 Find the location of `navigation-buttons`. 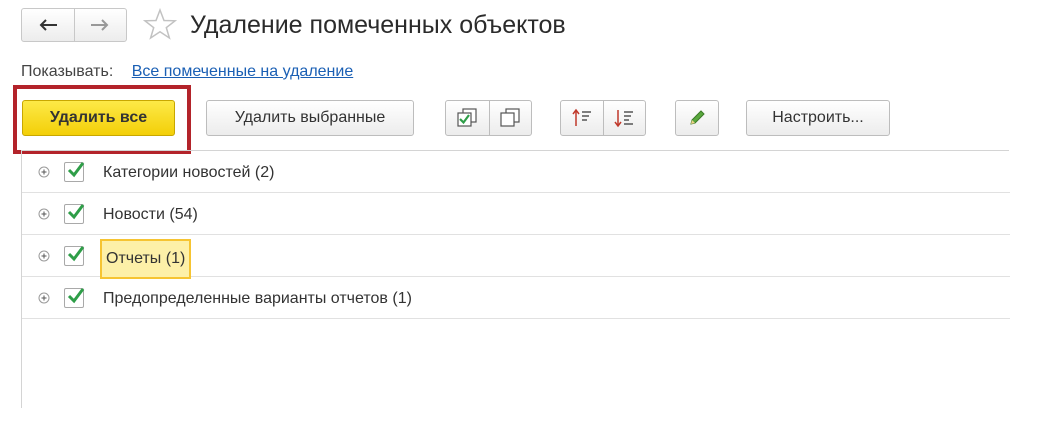

navigation-buttons is located at coordinates (74, 25).